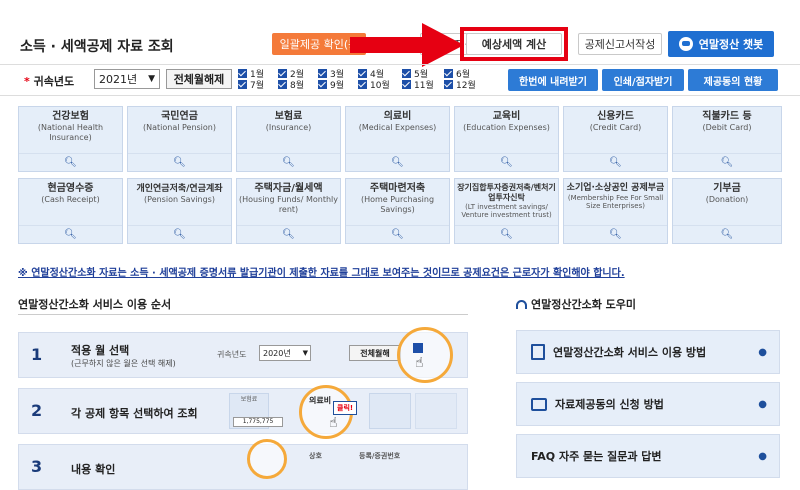 The image size is (800, 490). Describe the element at coordinates (243, 464) in the screenshot. I see `step-item: 3 내용 확인 상호 등록/증권번호` at that location.